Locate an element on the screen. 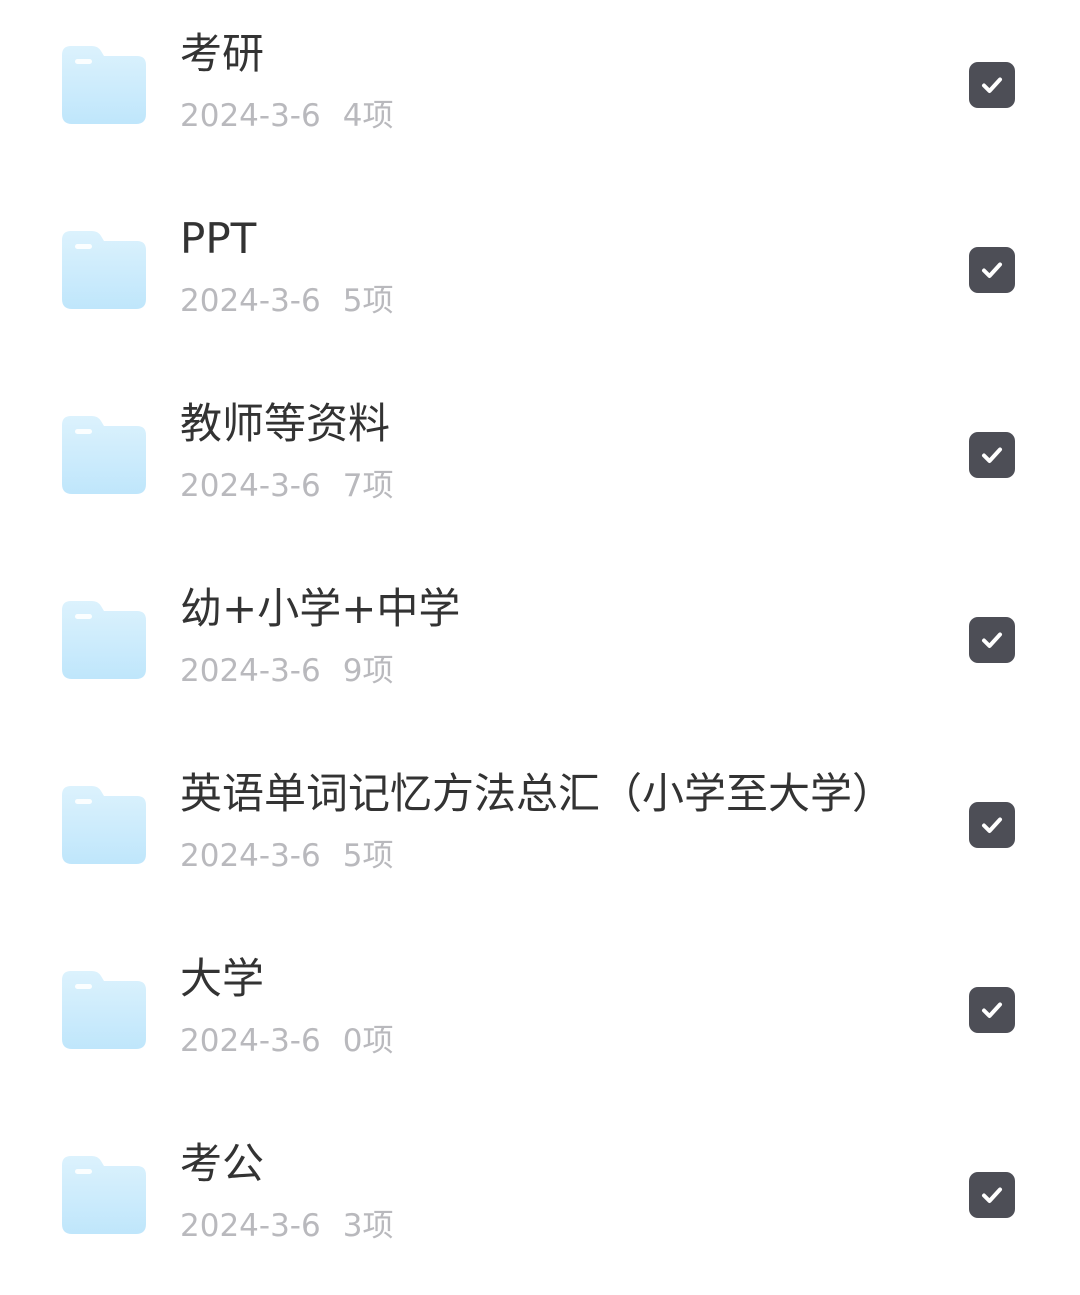 The image size is (1080, 1295). folder-row: 幼+小学+中学 2024-3-6 9项 is located at coordinates (540, 647).